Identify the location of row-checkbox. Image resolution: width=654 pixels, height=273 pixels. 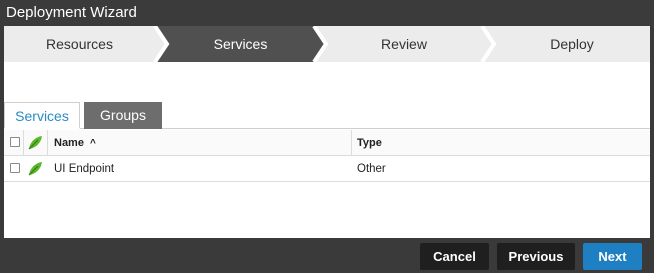
(15, 168).